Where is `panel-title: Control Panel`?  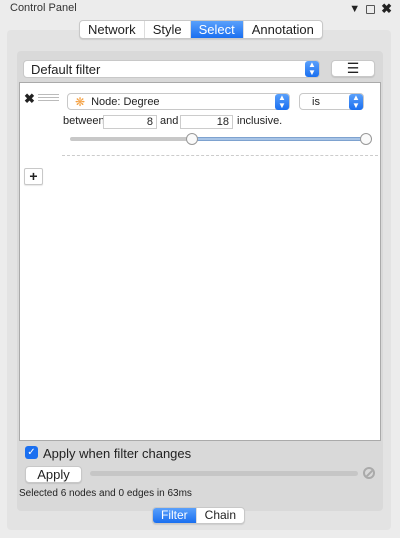
panel-title: Control Panel is located at coordinates (43, 8).